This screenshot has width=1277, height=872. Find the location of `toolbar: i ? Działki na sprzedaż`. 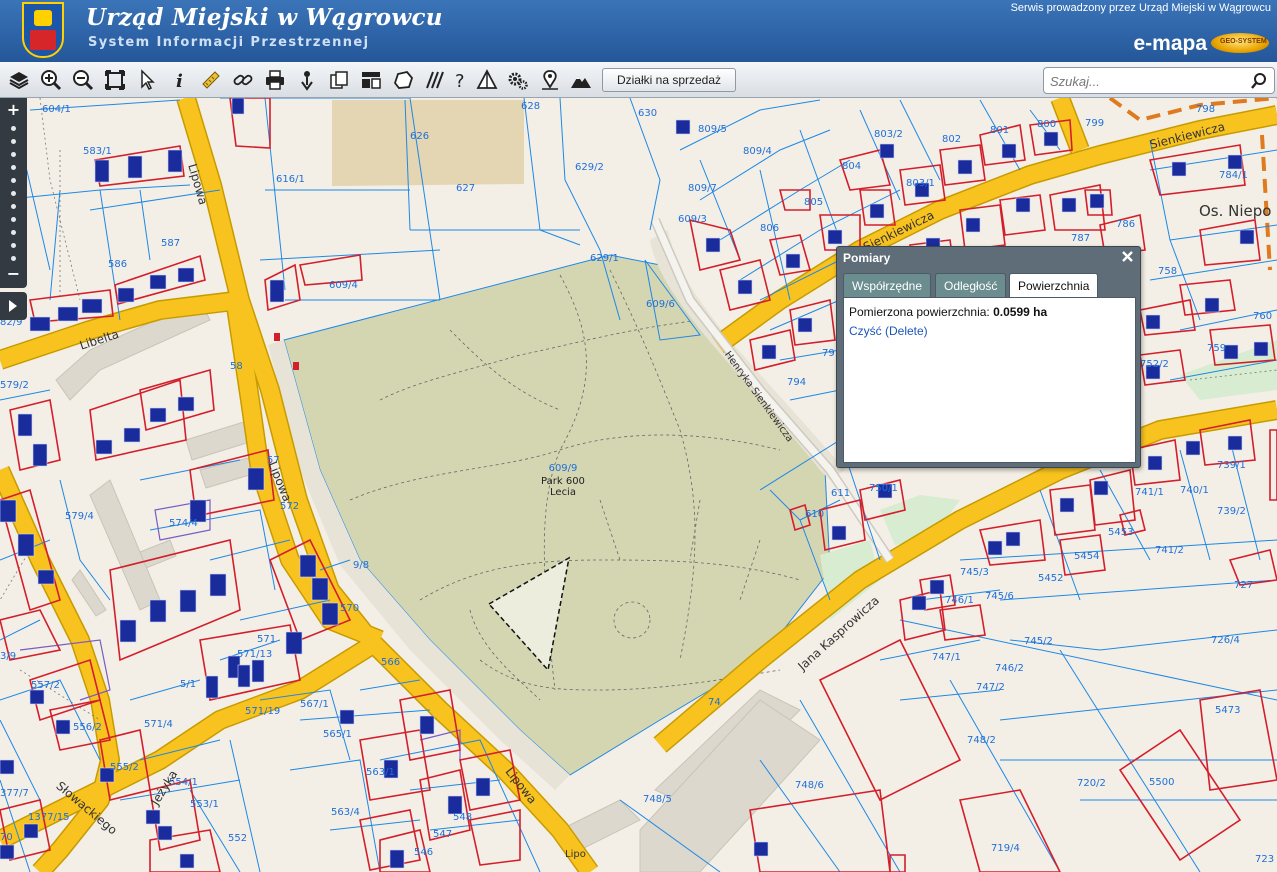

toolbar: i ? Działki na sprzedaż is located at coordinates (638, 80).